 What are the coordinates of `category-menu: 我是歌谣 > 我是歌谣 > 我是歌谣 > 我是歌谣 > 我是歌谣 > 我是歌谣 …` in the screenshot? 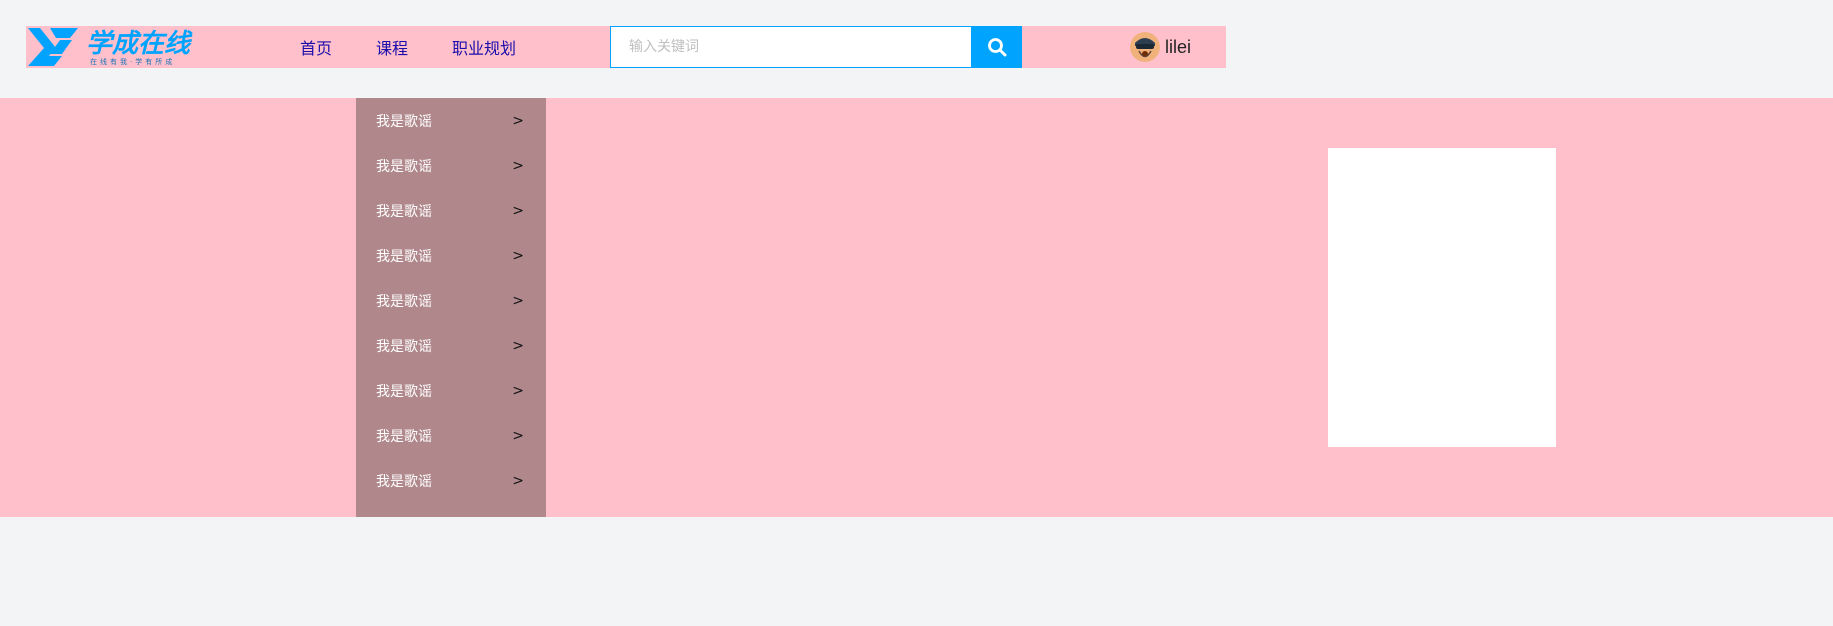 It's located at (451, 307).